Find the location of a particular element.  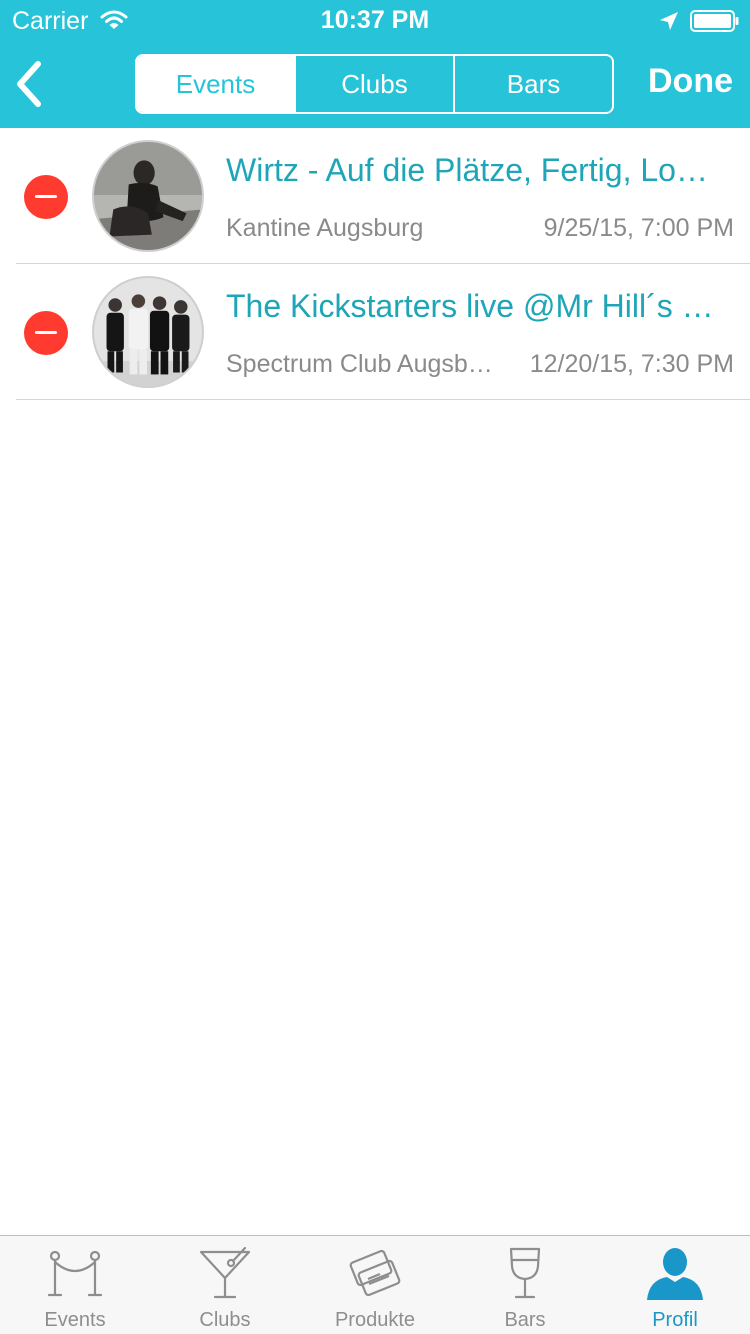

tab-label: Events is located at coordinates (75, 1320).